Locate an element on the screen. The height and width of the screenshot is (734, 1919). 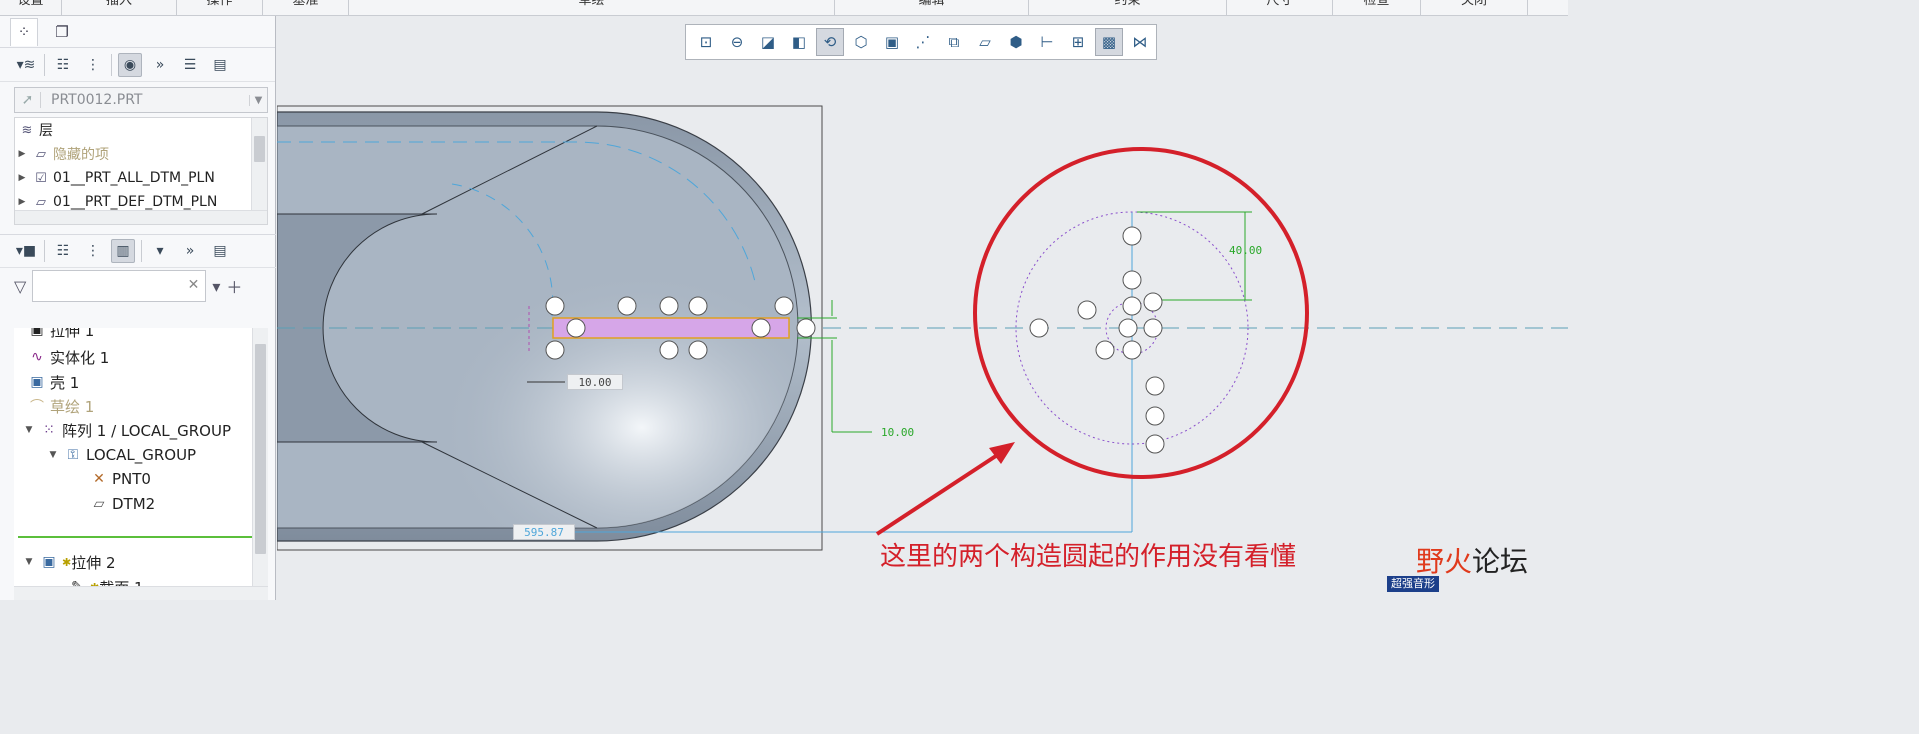
ribbon-group-close: 关闭 is located at coordinates (1474, 8).